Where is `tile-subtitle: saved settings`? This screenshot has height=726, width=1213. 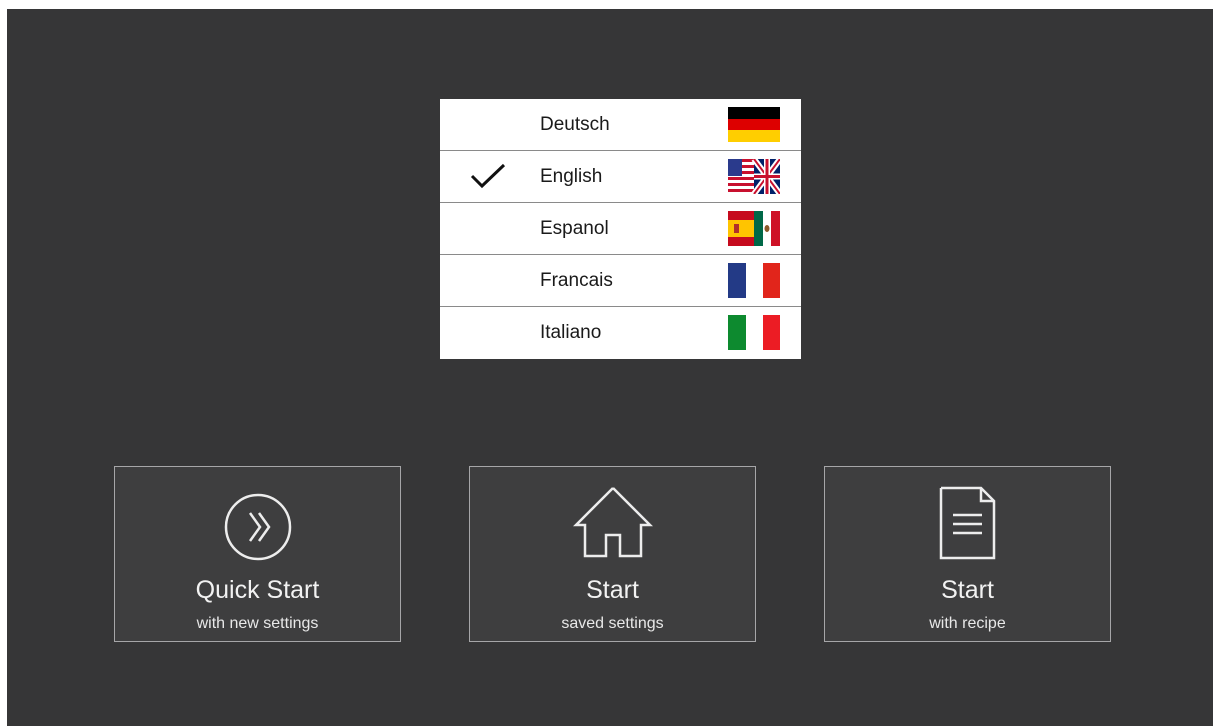
tile-subtitle: saved settings is located at coordinates (612, 623).